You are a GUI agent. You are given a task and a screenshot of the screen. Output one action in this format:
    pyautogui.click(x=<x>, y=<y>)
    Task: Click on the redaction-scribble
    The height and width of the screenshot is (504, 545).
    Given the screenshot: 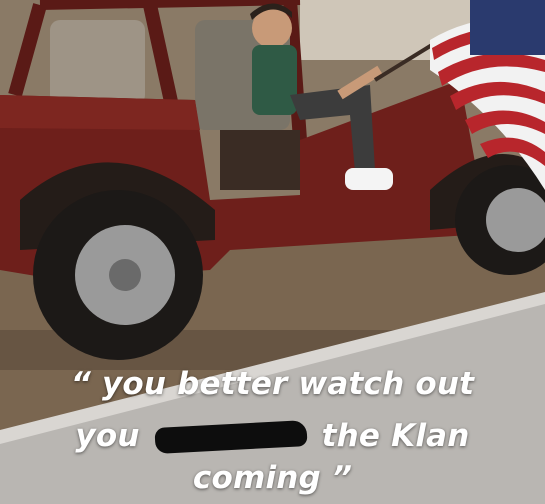 What is the action you would take?
    pyautogui.click(x=231, y=437)
    